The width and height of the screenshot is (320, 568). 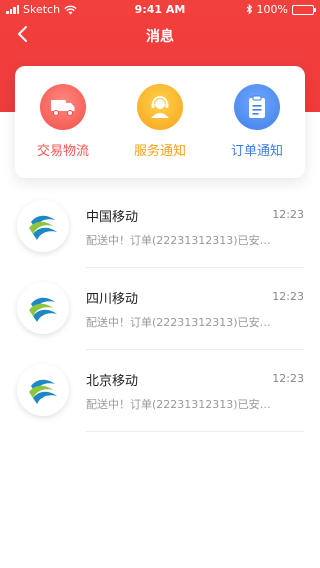 I want to click on bluetooth-icon, so click(x=249, y=9).